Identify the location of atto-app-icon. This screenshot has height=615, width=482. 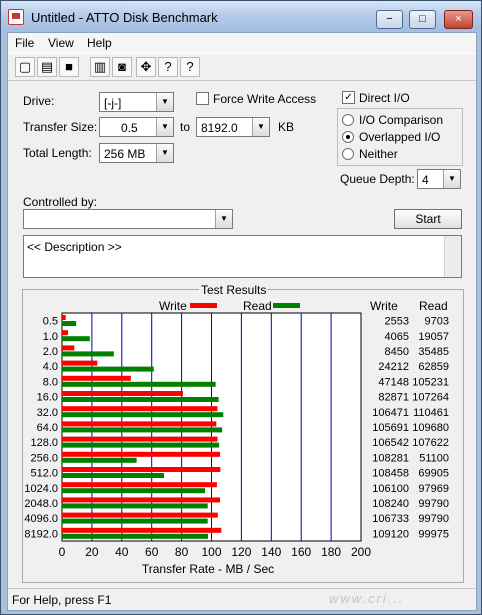
(16, 17).